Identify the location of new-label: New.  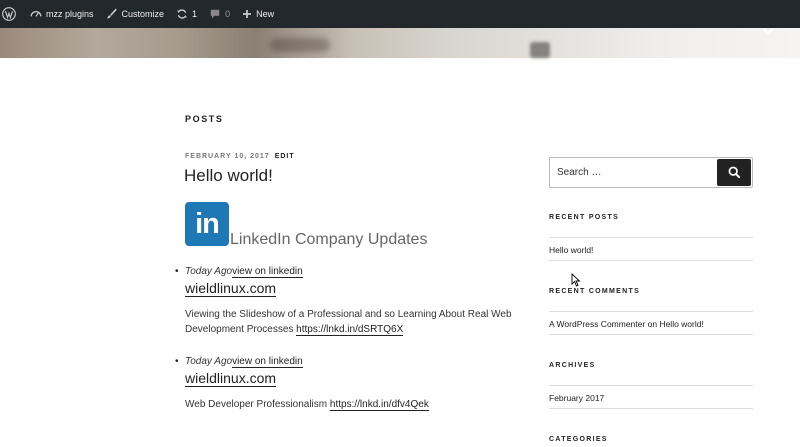
(265, 14).